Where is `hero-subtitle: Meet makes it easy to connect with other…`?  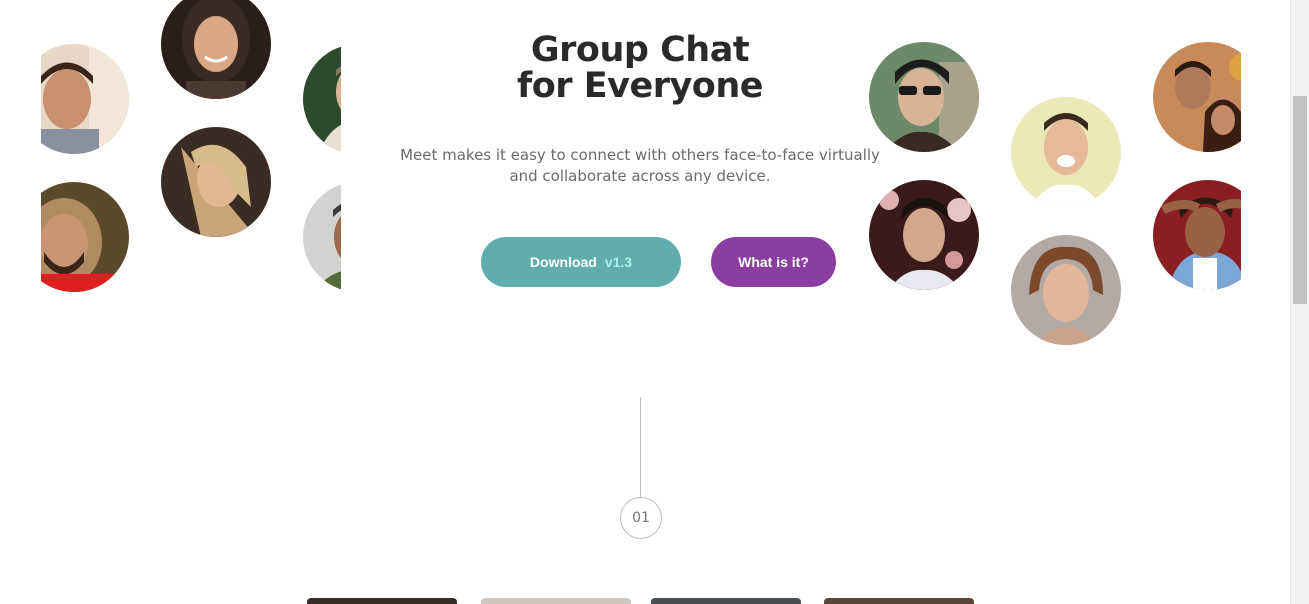 hero-subtitle: Meet makes it easy to connect with other… is located at coordinates (640, 166).